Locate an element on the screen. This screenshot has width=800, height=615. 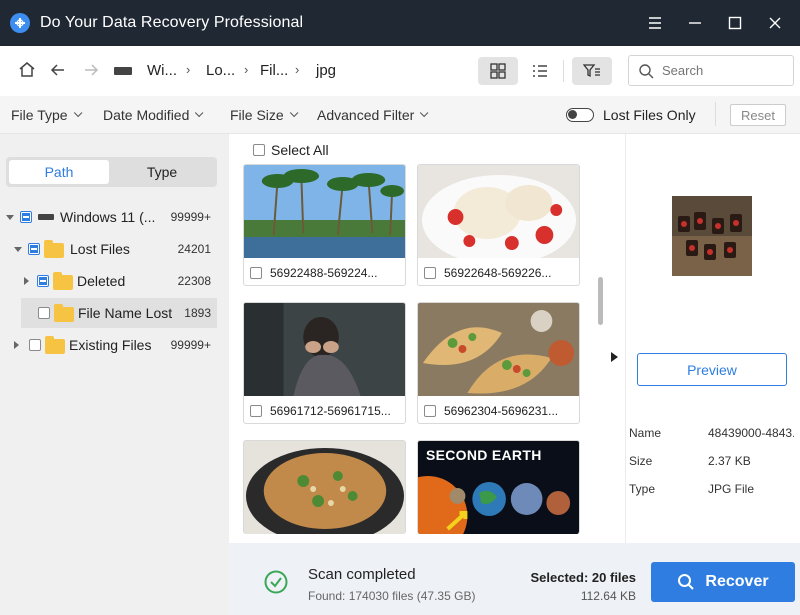
back-arrow-icon is located at coordinates (58, 70).